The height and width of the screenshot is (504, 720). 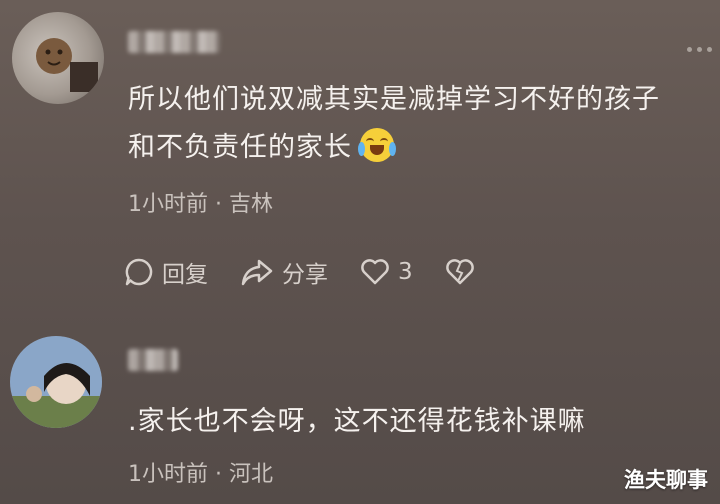 What do you see at coordinates (666, 480) in the screenshot?
I see `watermark: 渔夫聊事` at bounding box center [666, 480].